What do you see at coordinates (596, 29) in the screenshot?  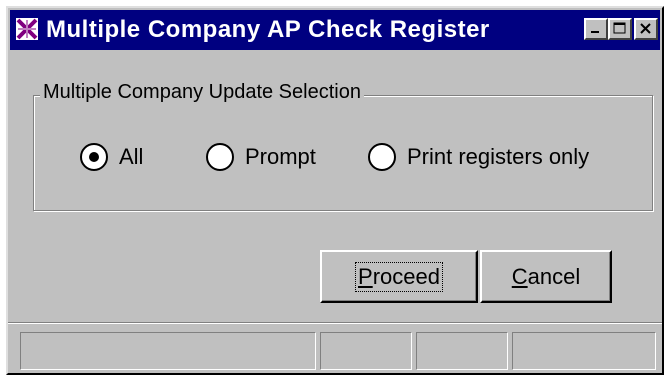 I see `minimize-button` at bounding box center [596, 29].